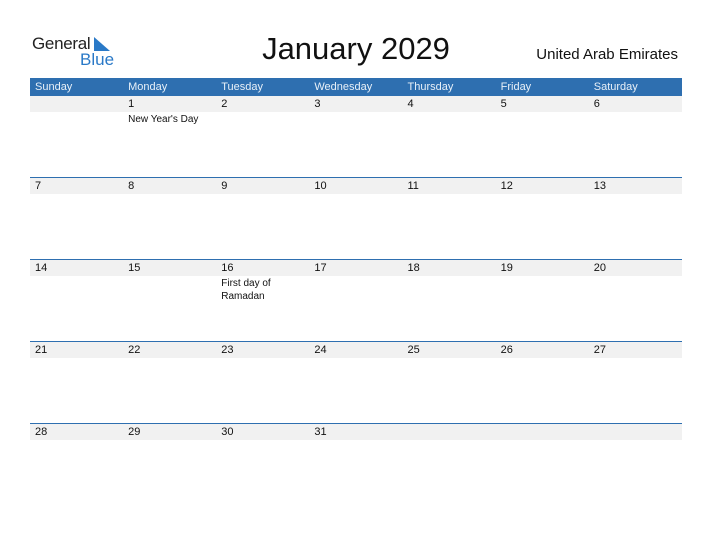  Describe the element at coordinates (134, 268) in the screenshot. I see `day-number: 15` at that location.